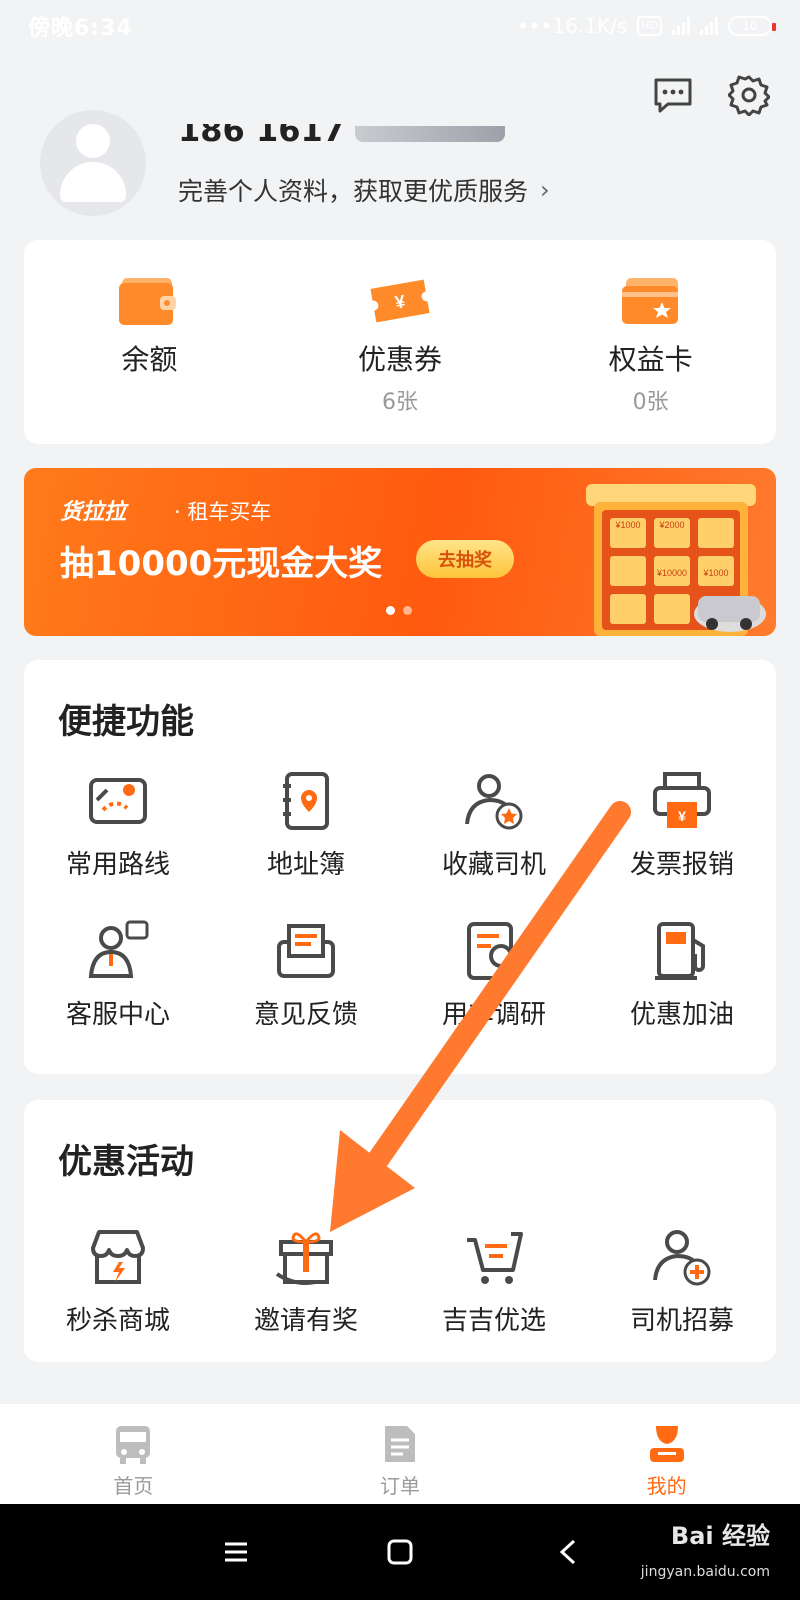  Describe the element at coordinates (399, 610) in the screenshot. I see `banner-pagination` at that location.